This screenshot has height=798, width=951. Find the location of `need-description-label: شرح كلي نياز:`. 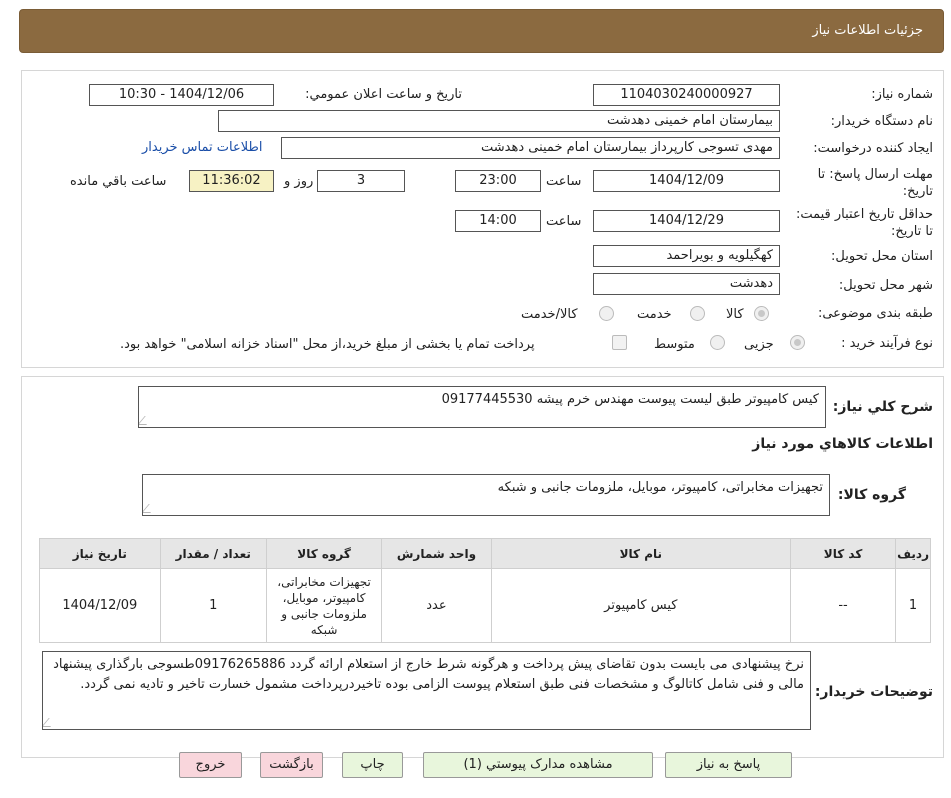

need-description-label: شرح كلي نياز: is located at coordinates (882, 407).